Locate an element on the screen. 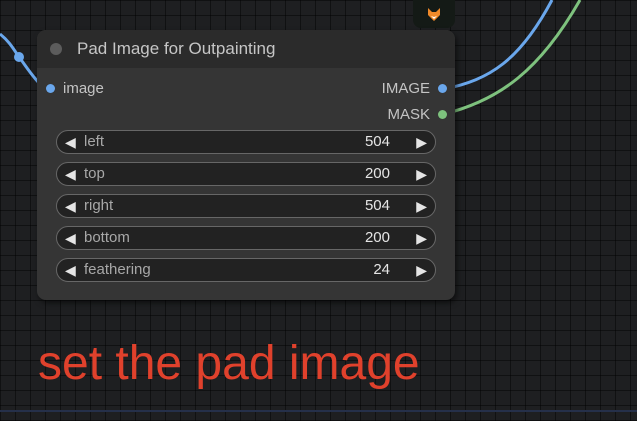 The width and height of the screenshot is (637, 421). image-output-link is located at coordinates (498, 45).